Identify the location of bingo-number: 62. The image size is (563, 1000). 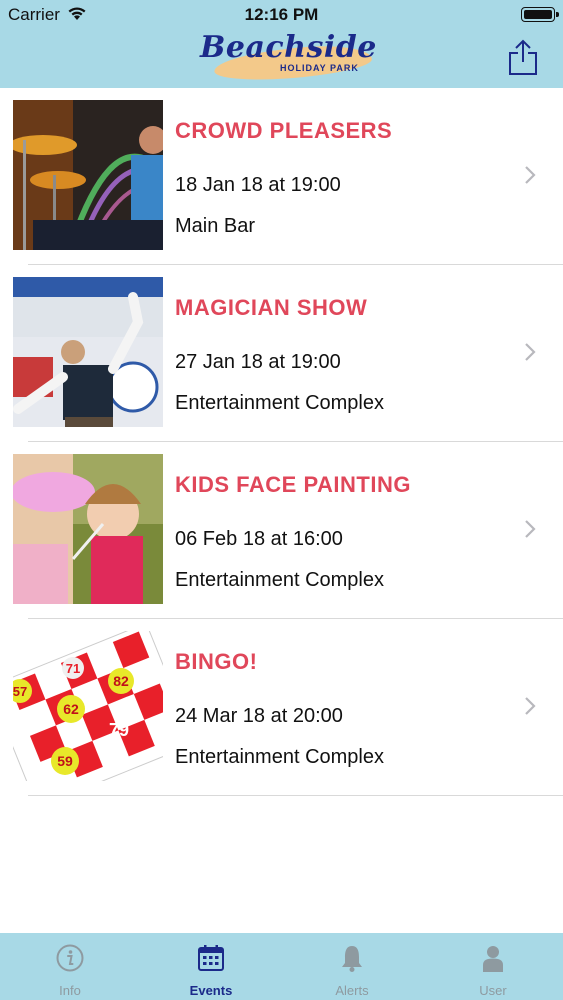
(71, 709).